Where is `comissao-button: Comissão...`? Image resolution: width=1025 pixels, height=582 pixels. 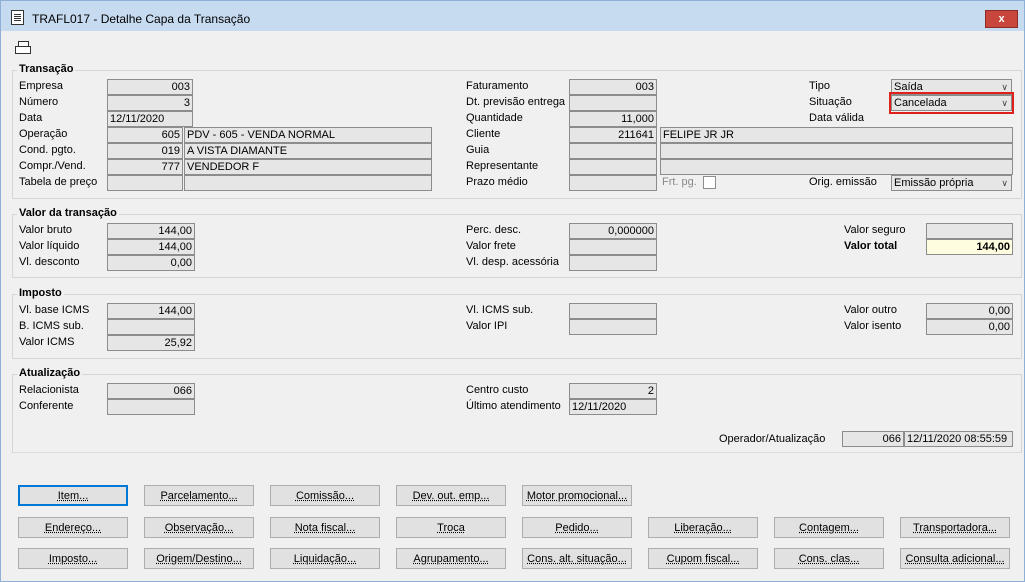
comissao-button: Comissão... is located at coordinates (325, 495).